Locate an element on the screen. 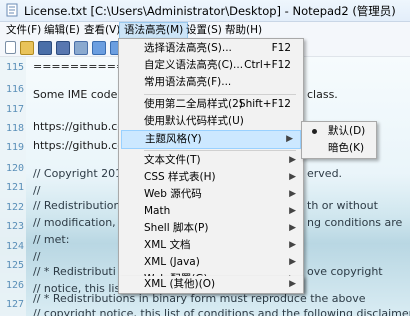  line-number: 120 is located at coordinates (14, 168).